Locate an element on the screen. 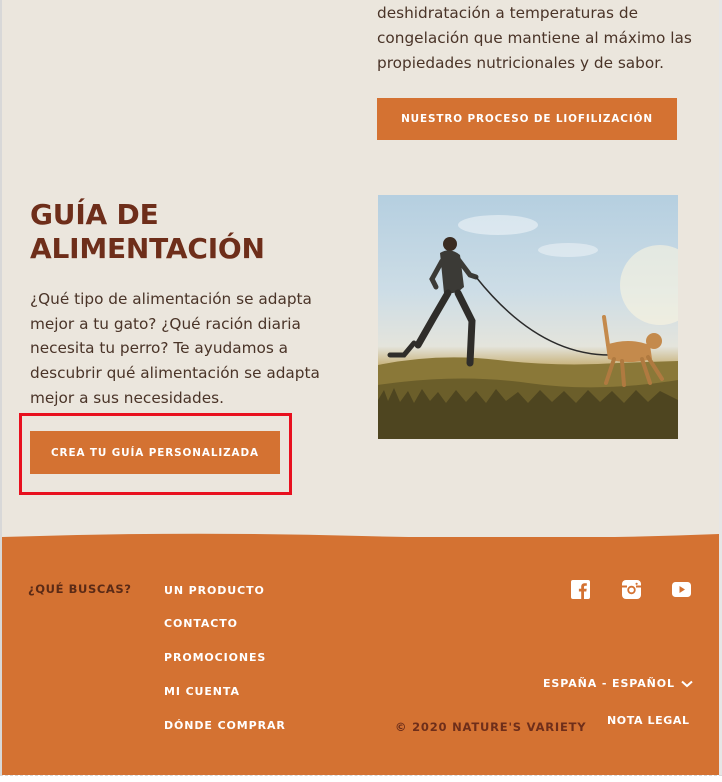  footer-link-producto: UN PRODUCTO is located at coordinates (214, 590).